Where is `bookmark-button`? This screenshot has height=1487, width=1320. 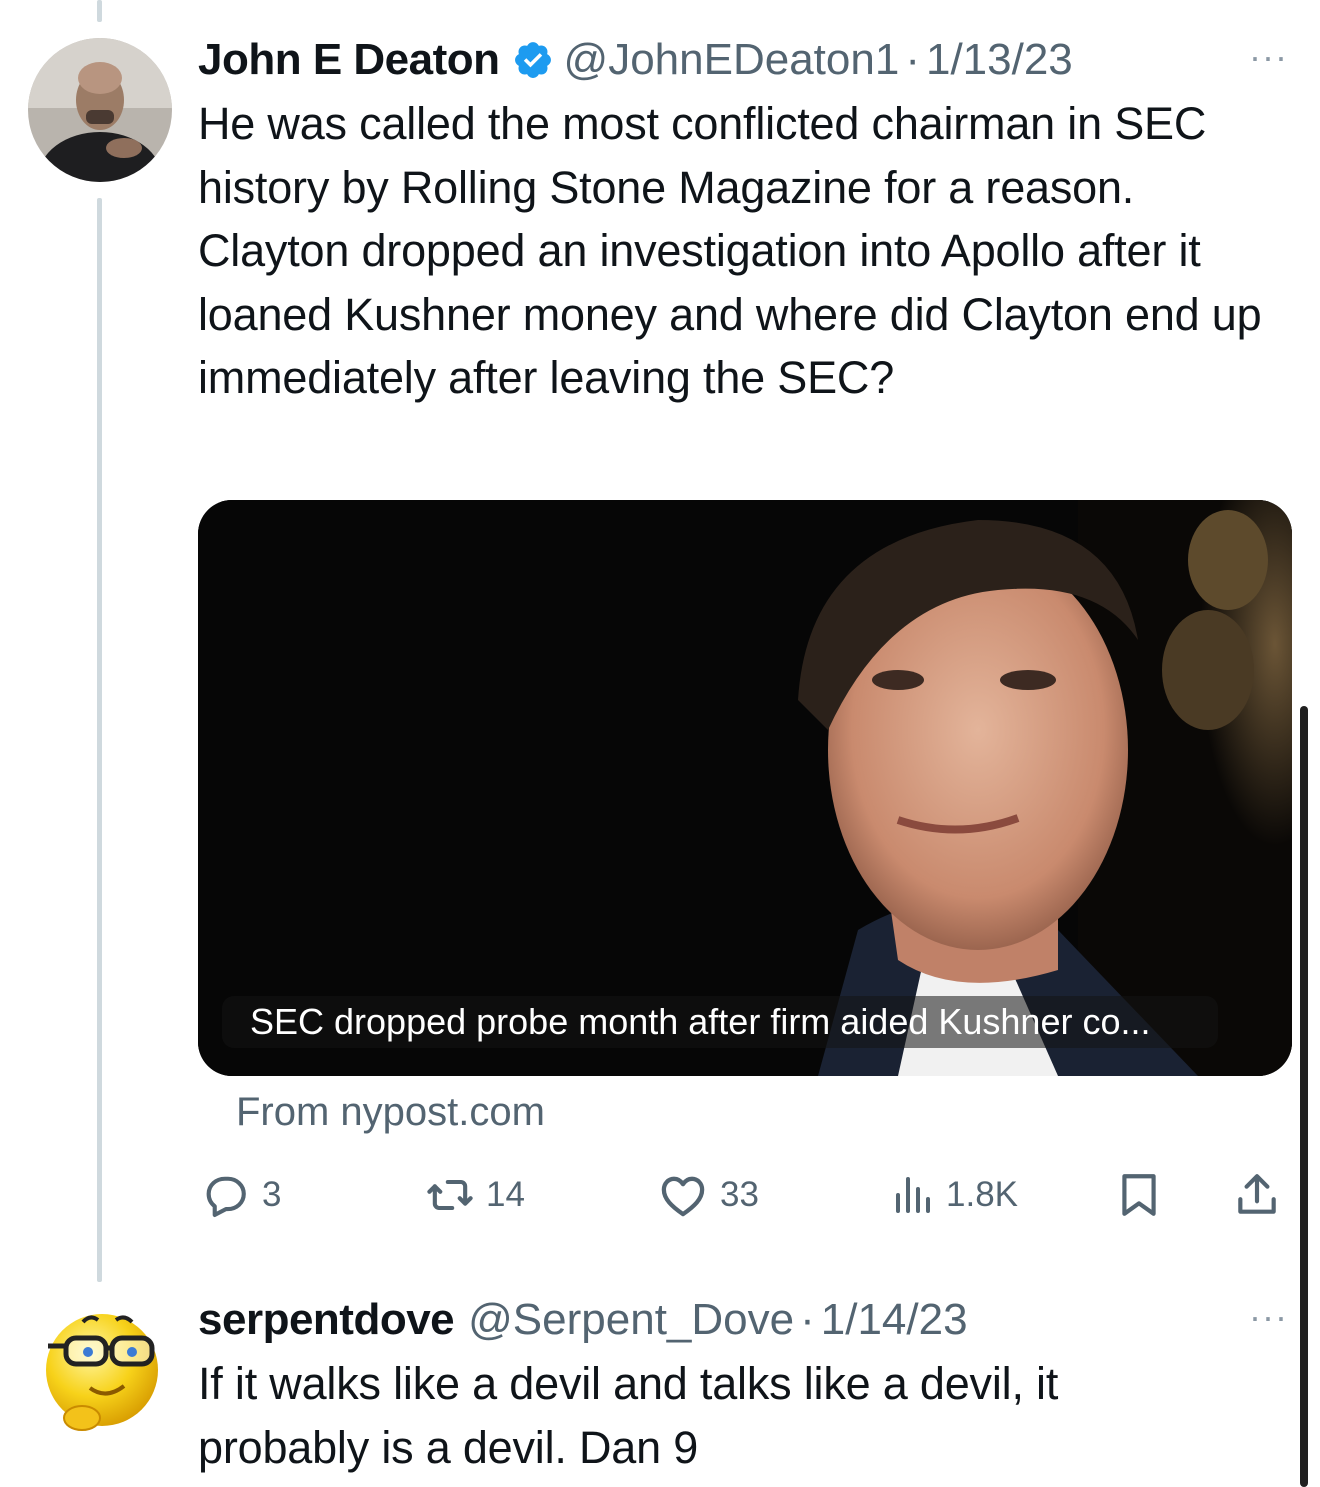 bookmark-button is located at coordinates (1139, 1195).